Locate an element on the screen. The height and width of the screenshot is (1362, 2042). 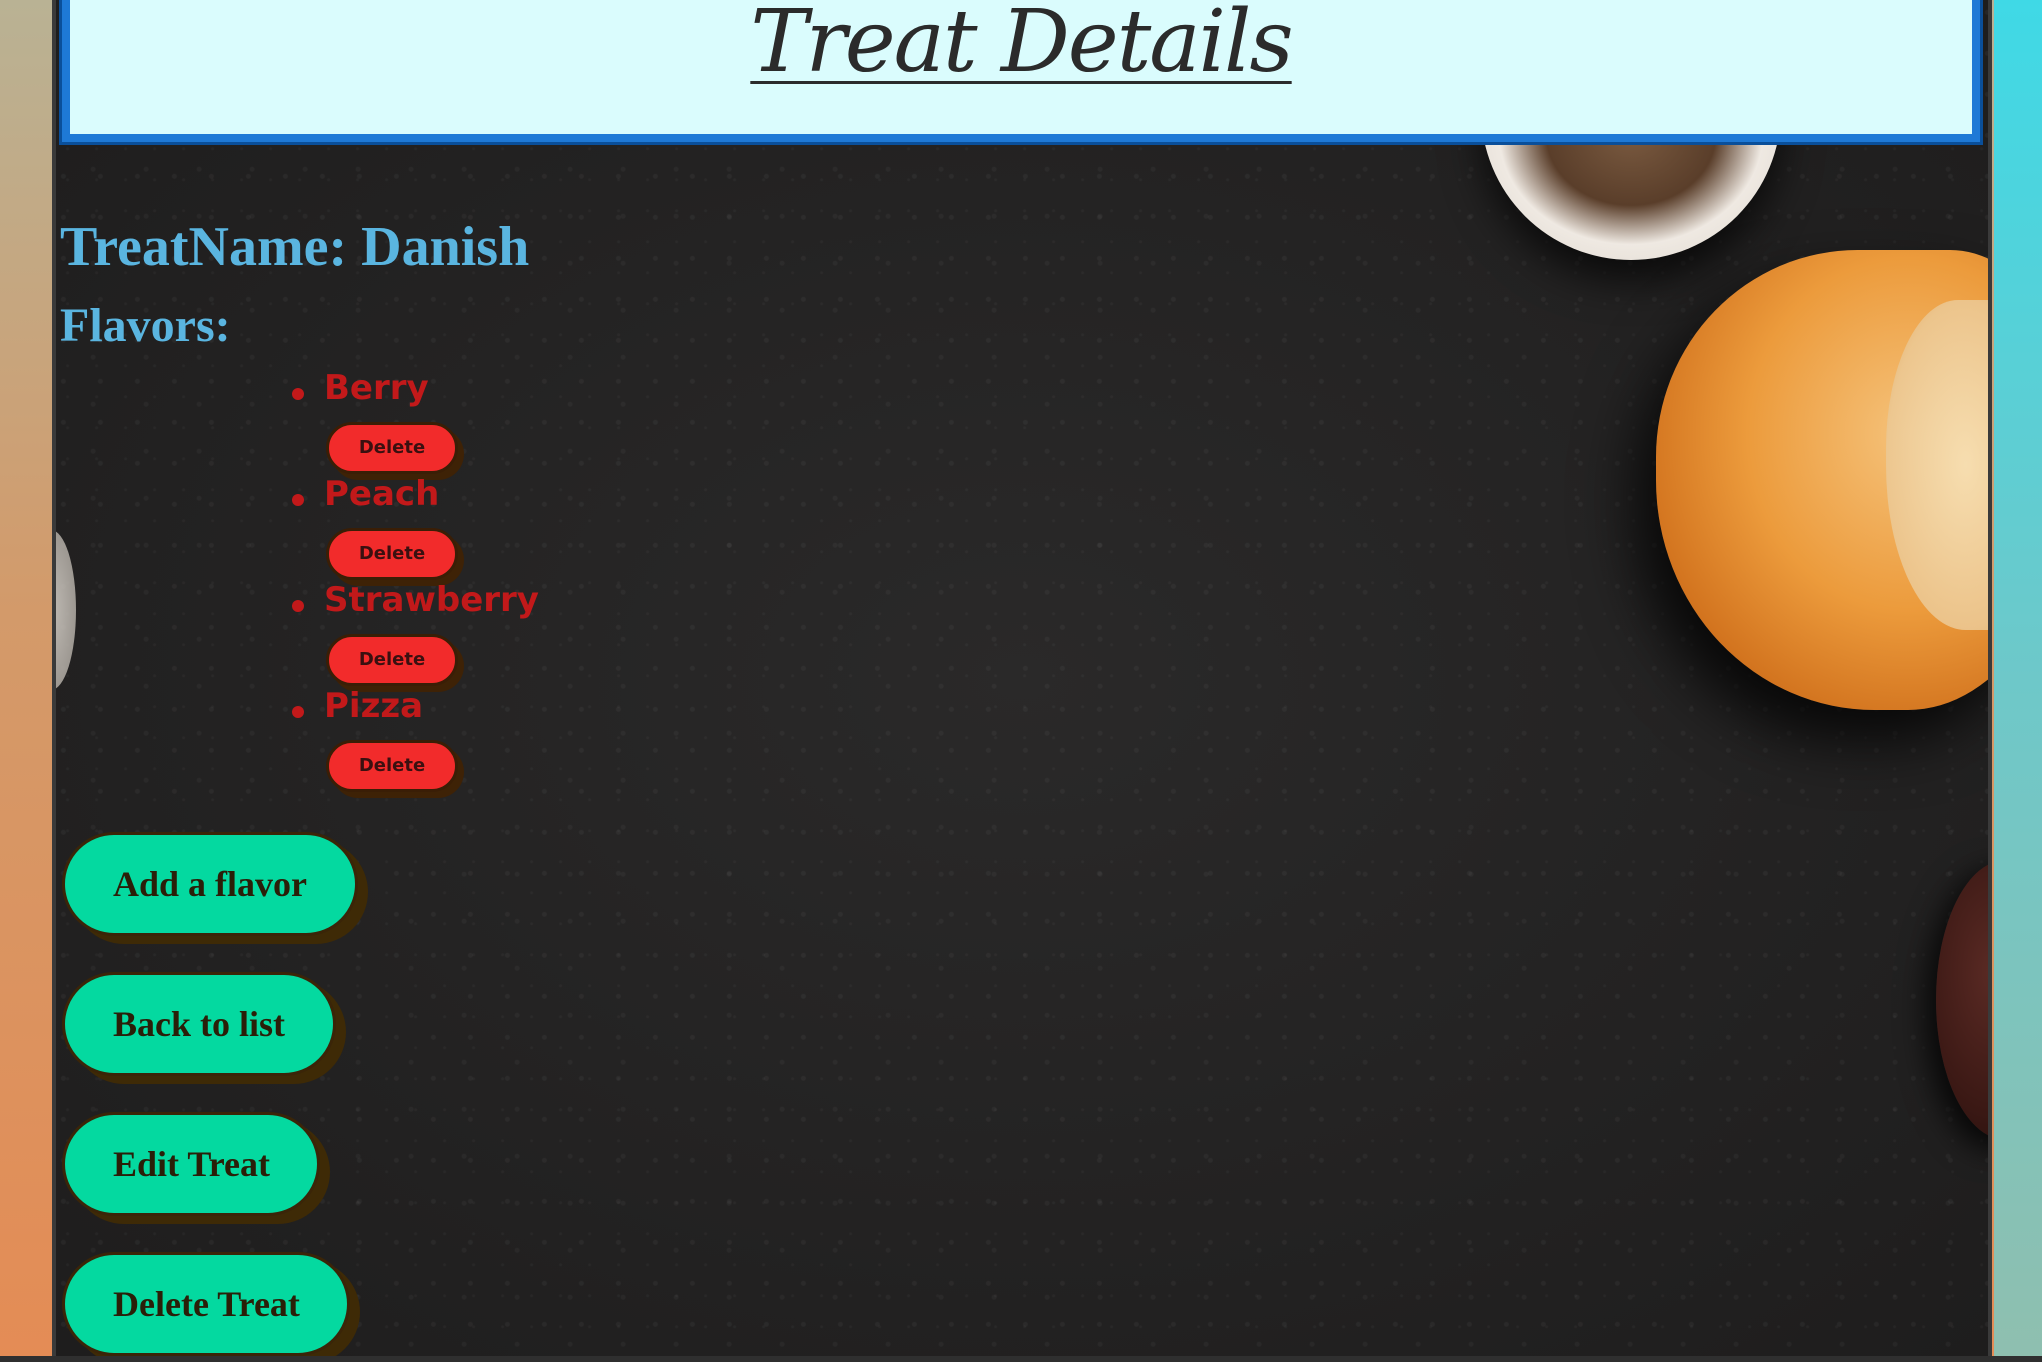
flavor-name: Strawberry is located at coordinates (431, 600).